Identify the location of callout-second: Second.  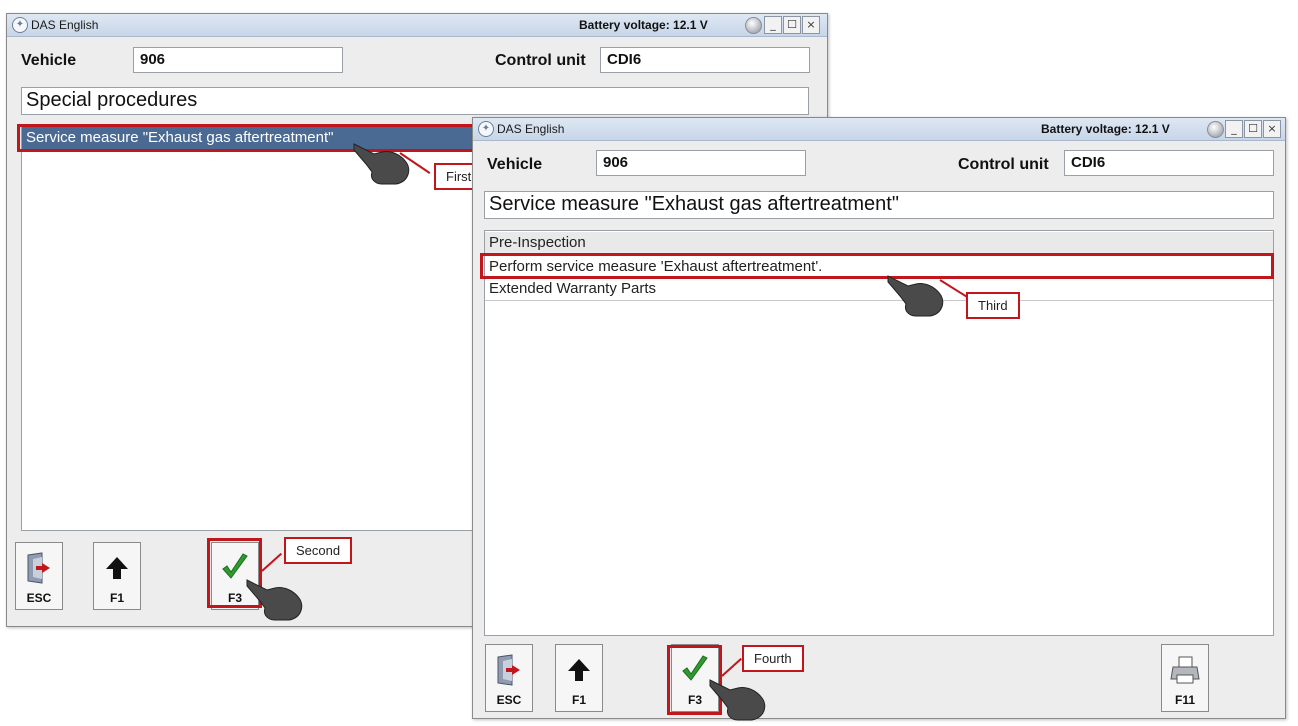
(318, 550).